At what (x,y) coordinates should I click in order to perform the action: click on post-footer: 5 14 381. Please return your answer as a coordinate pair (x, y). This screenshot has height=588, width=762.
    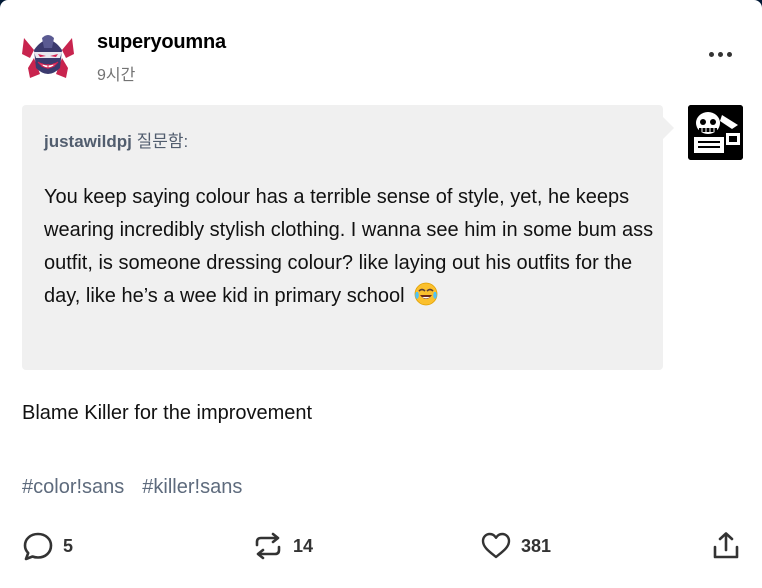
    Looking at the image, I should click on (381, 546).